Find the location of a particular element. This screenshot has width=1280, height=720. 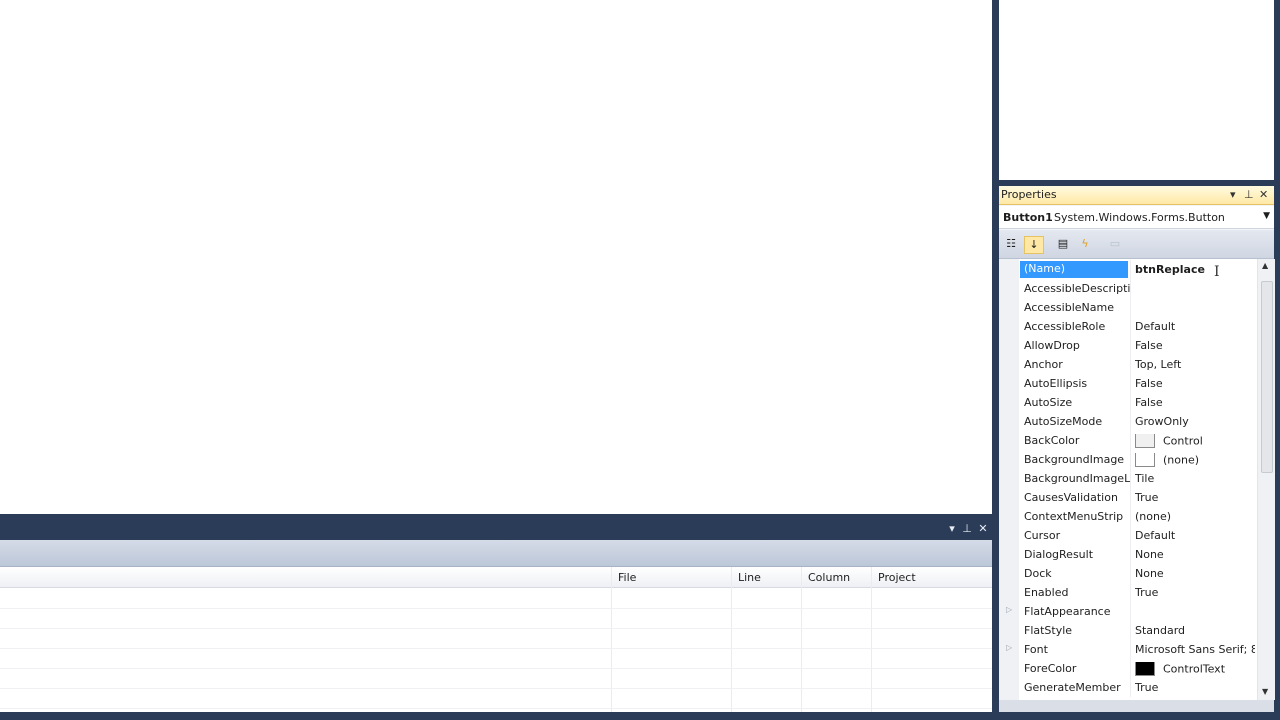

property-value: Tile is located at coordinates (1195, 478).